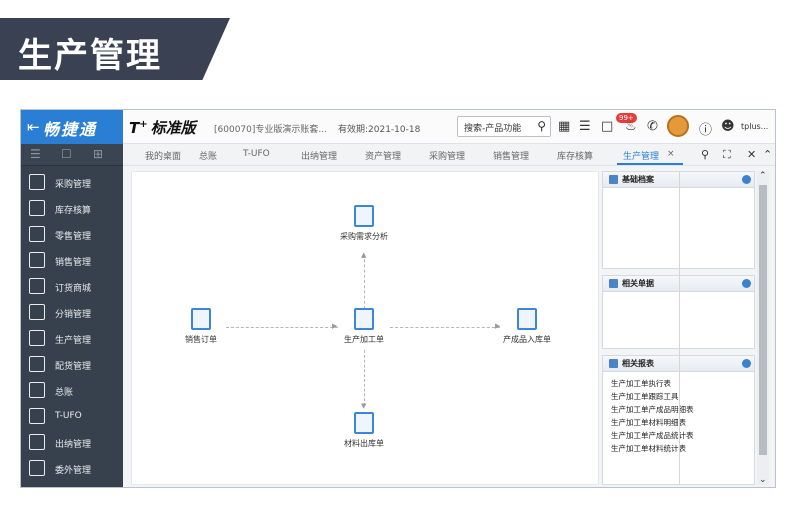  What do you see at coordinates (72, 183) in the screenshot?
I see `sidebar-item-purchase: 采购管理` at bounding box center [72, 183].